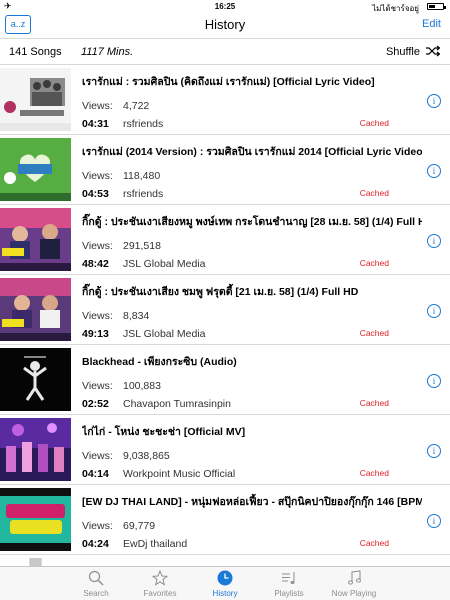 This screenshot has height=600, width=450. I want to click on song-title: Blackhead - เพียงกระซิบ (Audio), so click(159, 362).